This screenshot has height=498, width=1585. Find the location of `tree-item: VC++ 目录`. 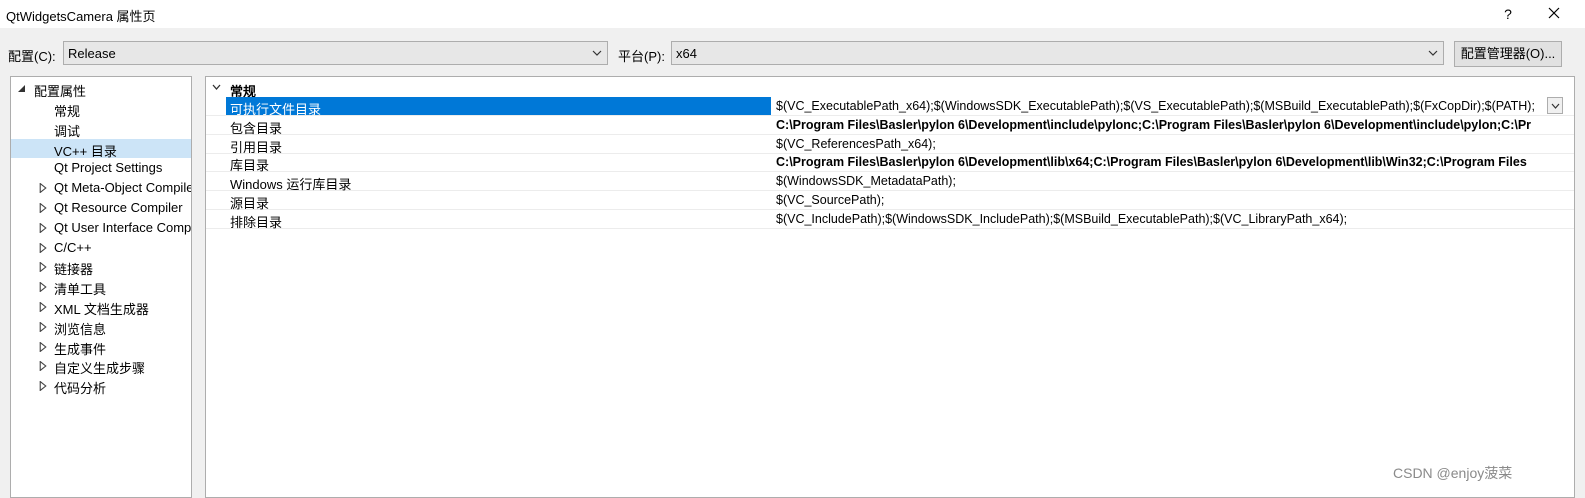

tree-item: VC++ 目录 is located at coordinates (101, 148).